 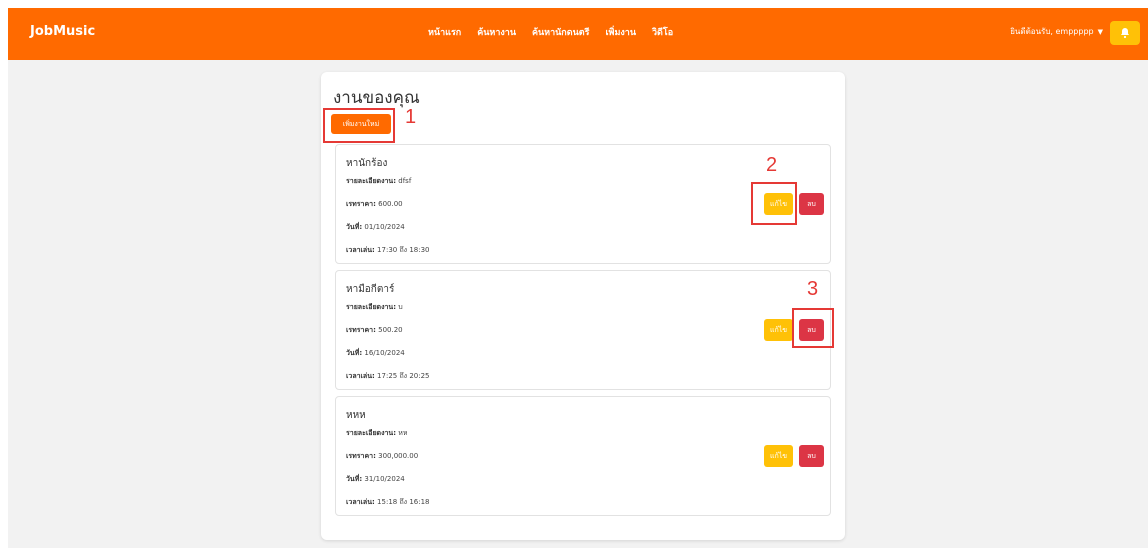 I want to click on field-value: 600.00, so click(x=390, y=204).